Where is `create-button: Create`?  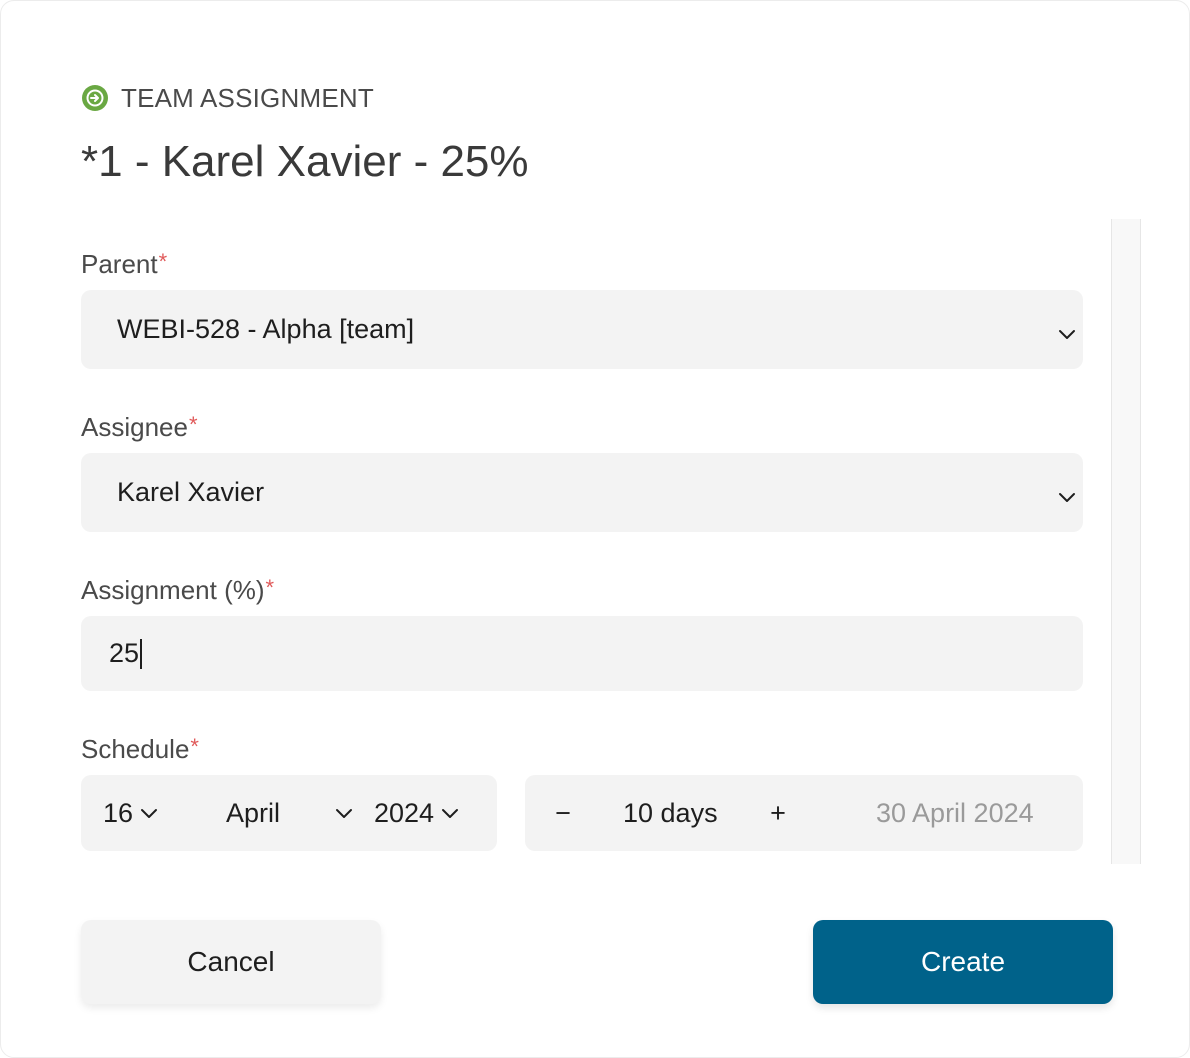 create-button: Create is located at coordinates (963, 962).